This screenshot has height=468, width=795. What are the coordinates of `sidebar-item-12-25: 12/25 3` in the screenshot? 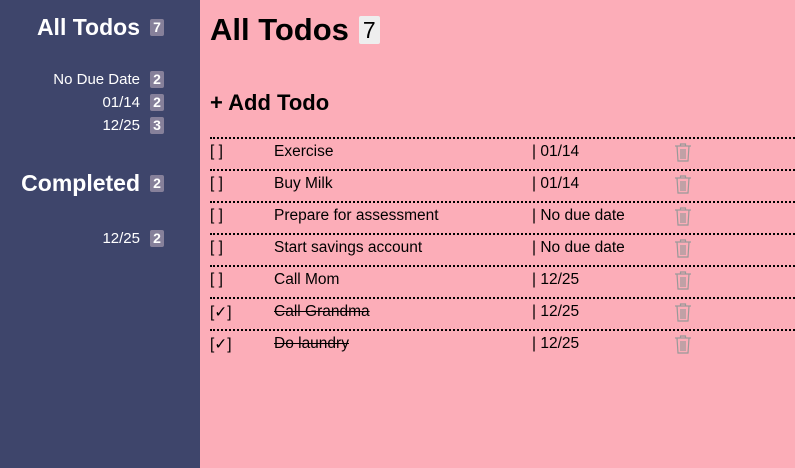 It's located at (100, 125).